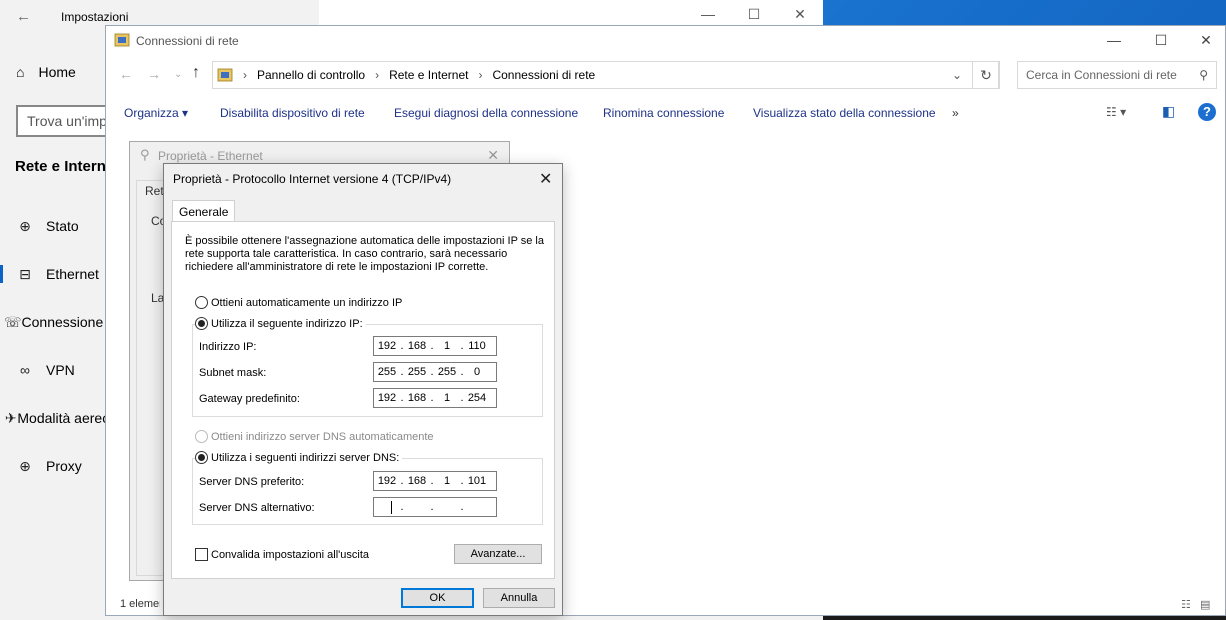 The height and width of the screenshot is (620, 1226). Describe the element at coordinates (435, 346) in the screenshot. I see `ip-address-field: 192. 168. 1. 110` at that location.